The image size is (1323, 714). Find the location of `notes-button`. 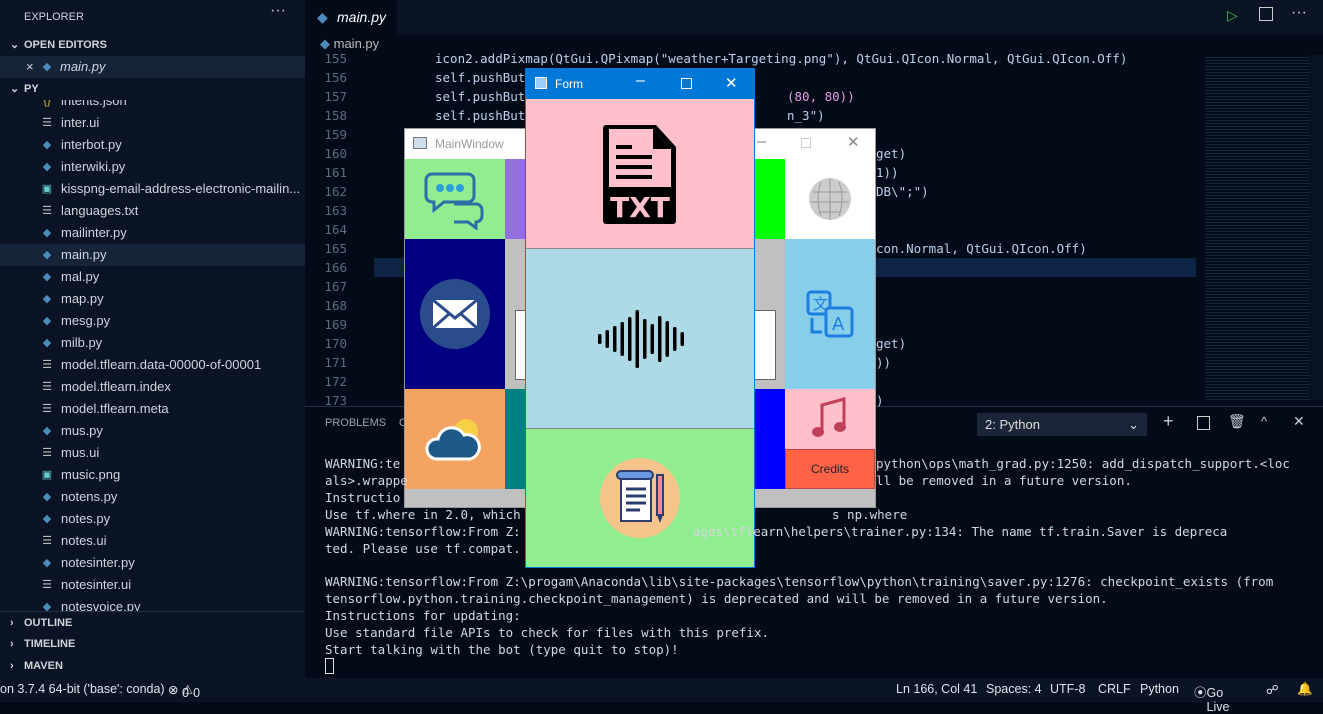

notes-button is located at coordinates (640, 498).